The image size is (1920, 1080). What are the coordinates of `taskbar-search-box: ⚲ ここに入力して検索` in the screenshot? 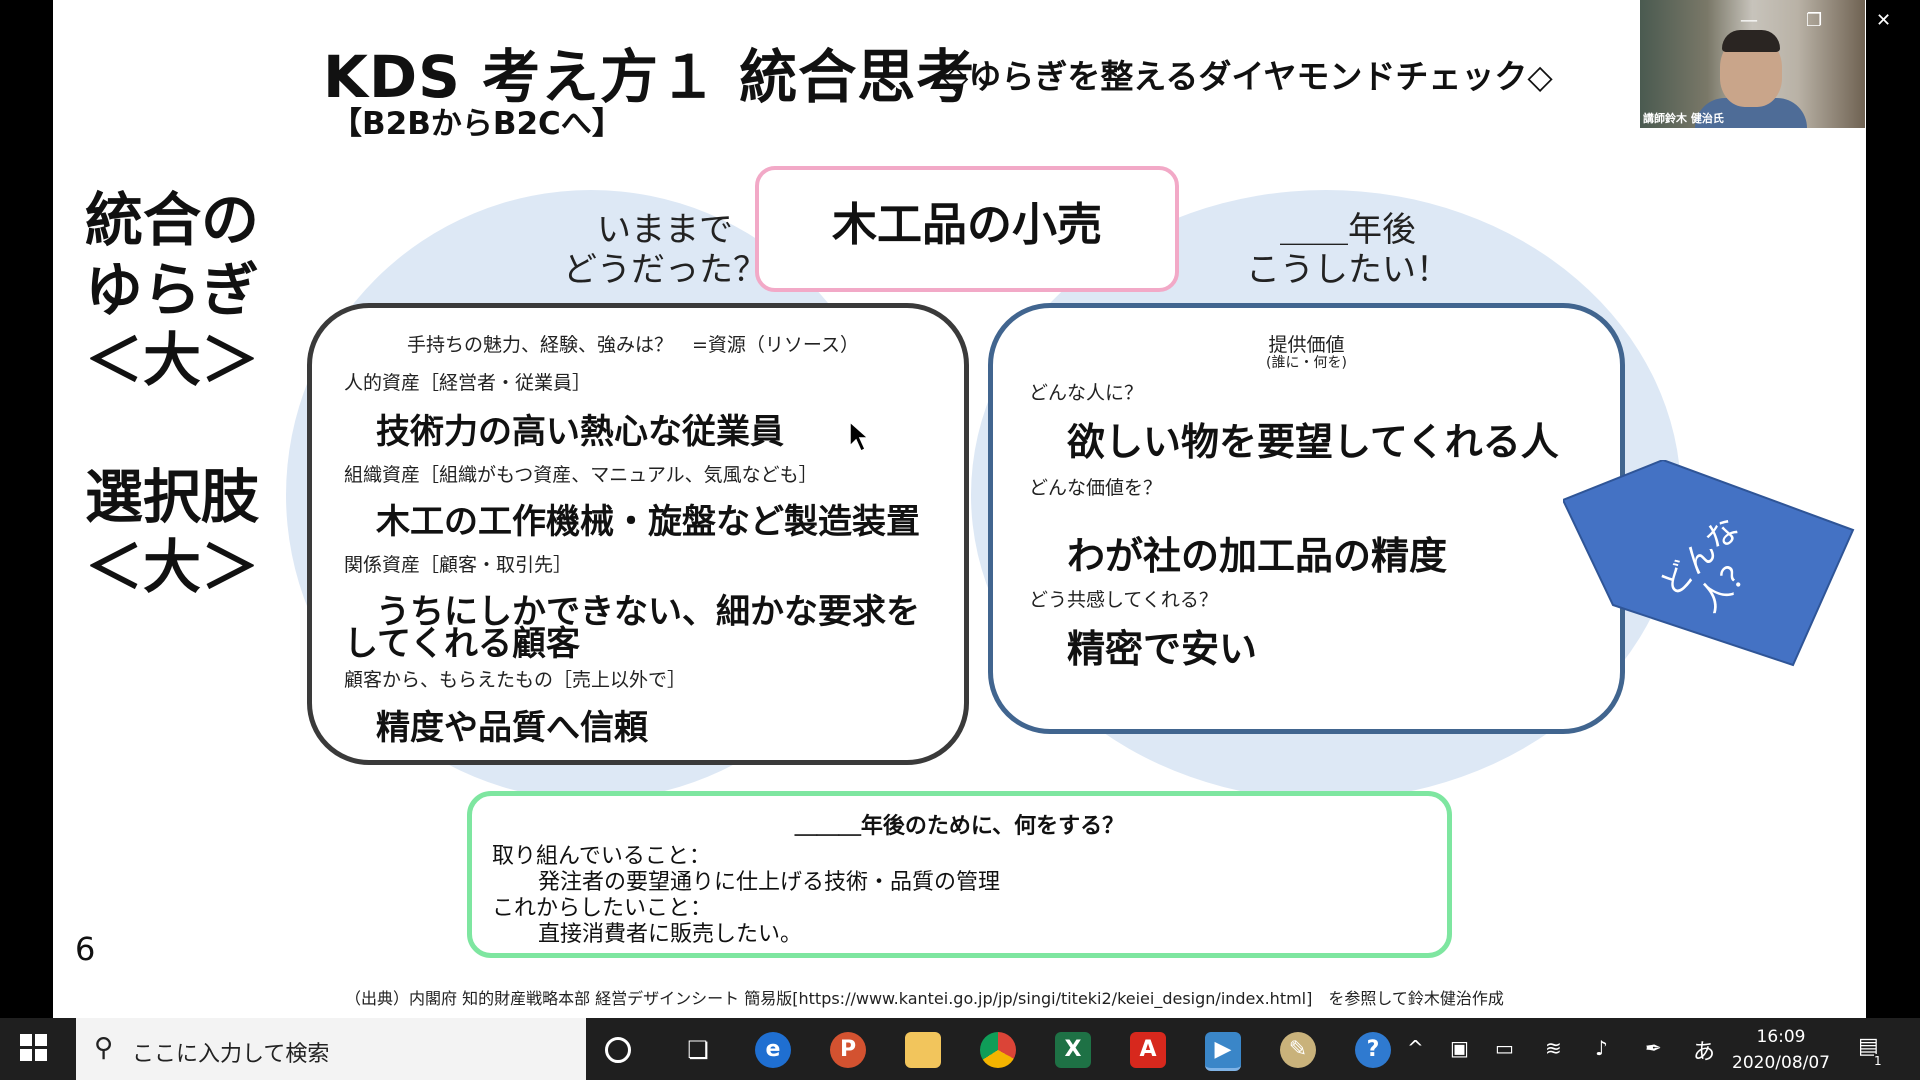 It's located at (331, 1049).